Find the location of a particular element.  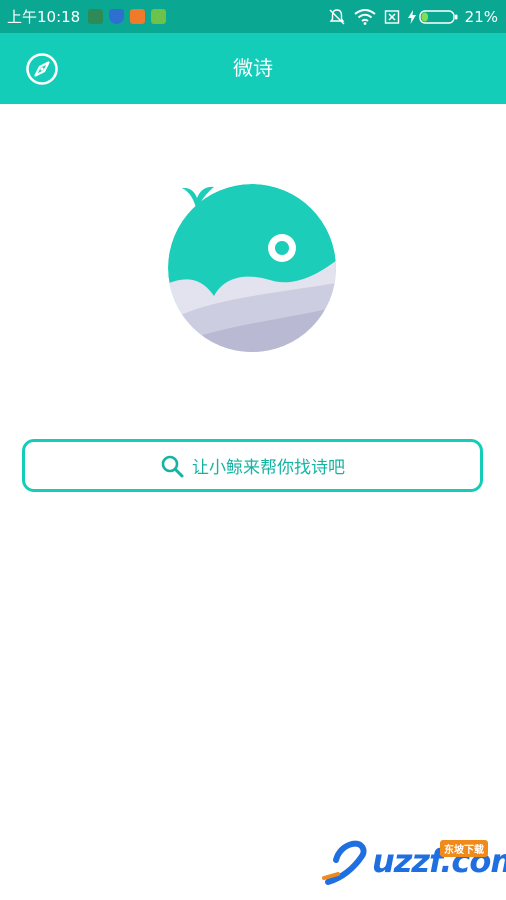

shield-icon is located at coordinates (117, 16).